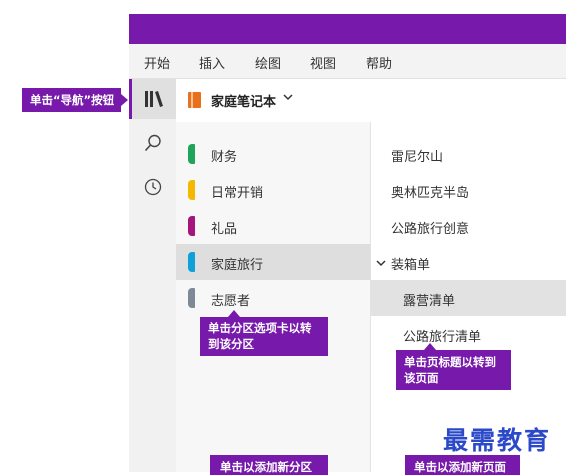 The width and height of the screenshot is (566, 475). What do you see at coordinates (497, 440) in the screenshot?
I see `watermark: 最需教育` at bounding box center [497, 440].